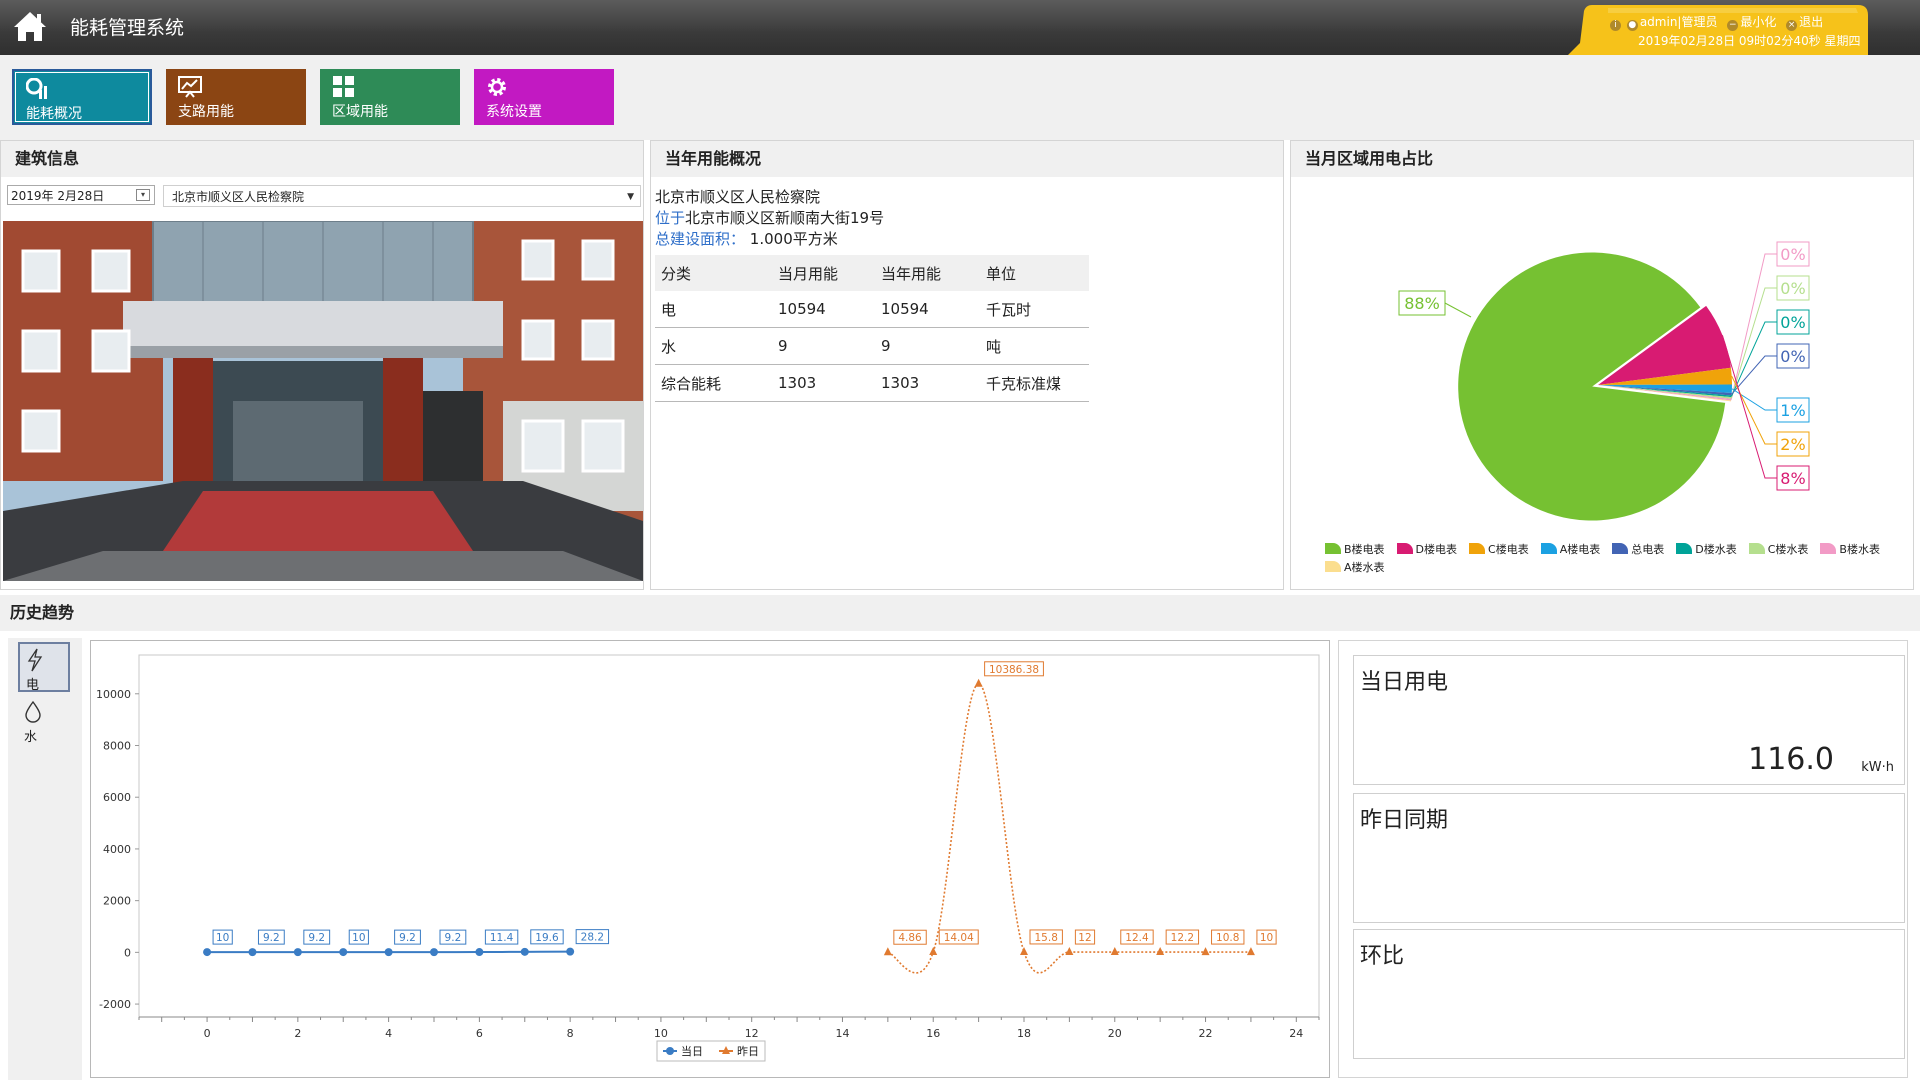  What do you see at coordinates (1034, 346) in the screenshot?
I see `table-cell: 吨` at bounding box center [1034, 346].